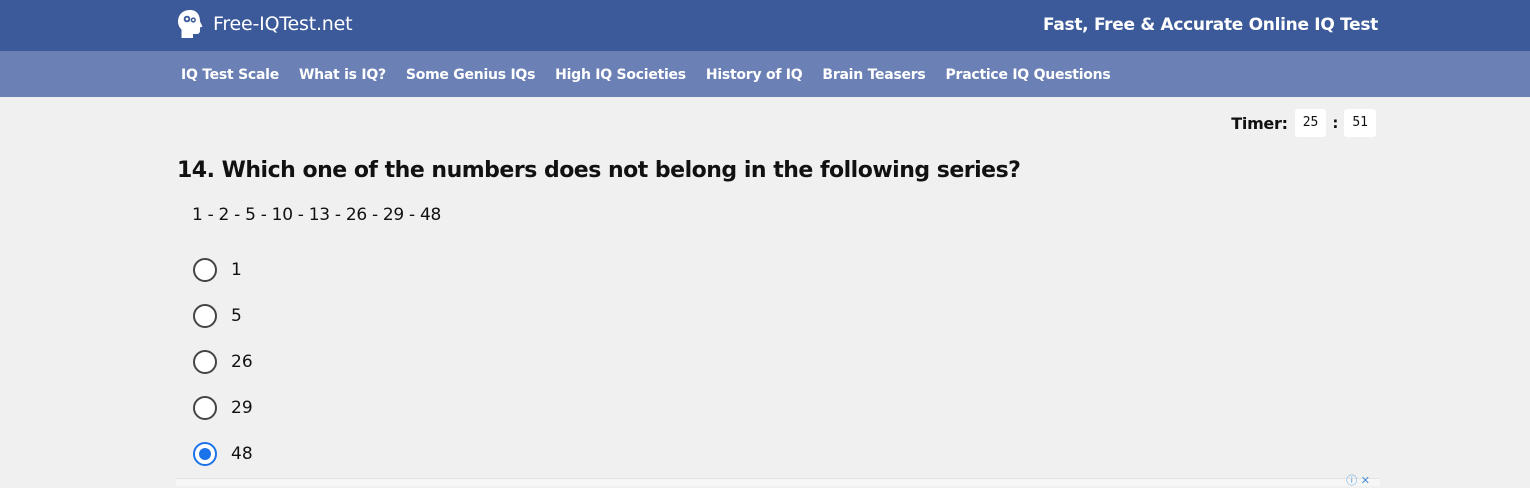  Describe the element at coordinates (1028, 75) in the screenshot. I see `nav-item-practice-iq-questions: Practice IQ Questions` at that location.